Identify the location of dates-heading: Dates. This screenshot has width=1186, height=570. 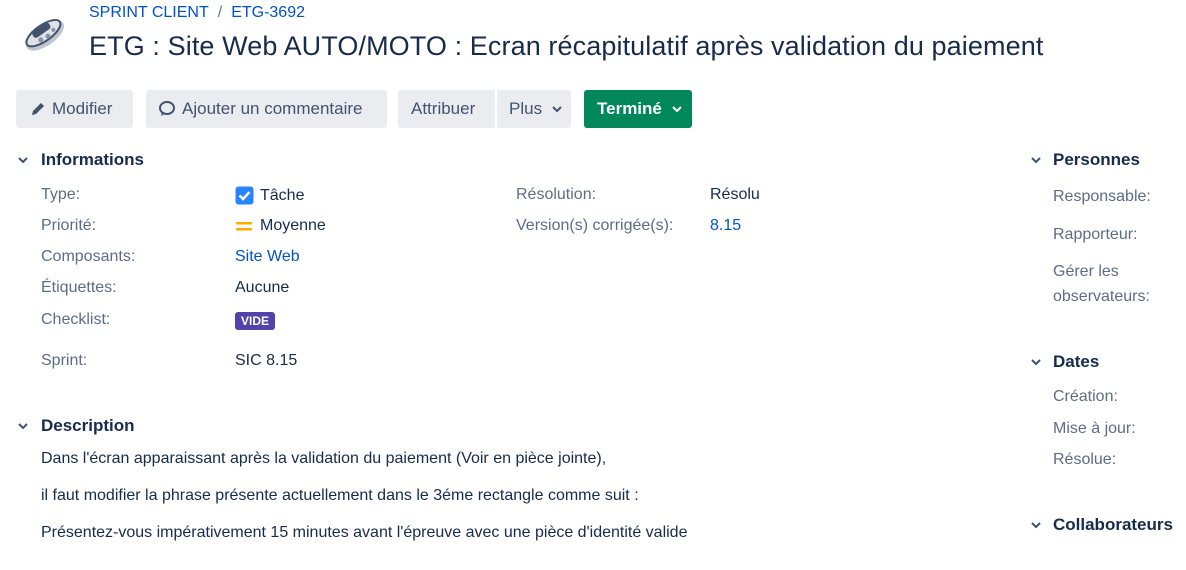
(1076, 361).